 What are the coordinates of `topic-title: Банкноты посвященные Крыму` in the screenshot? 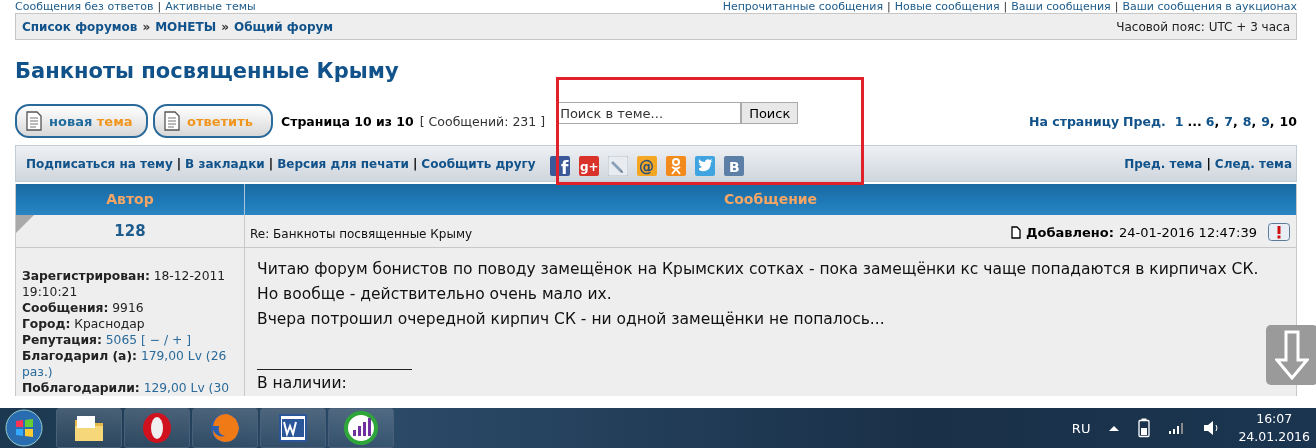 It's located at (656, 71).